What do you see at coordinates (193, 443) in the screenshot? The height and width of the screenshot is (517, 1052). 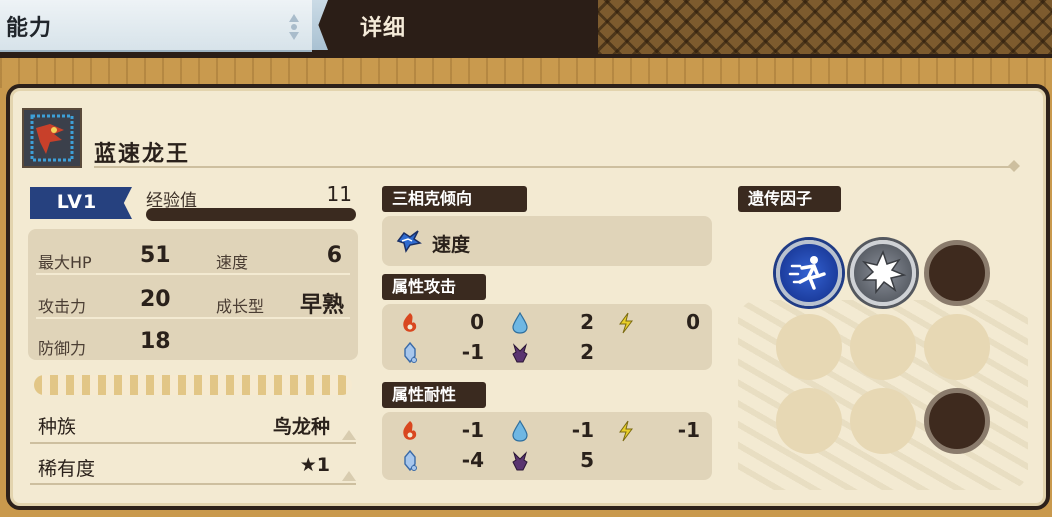 I see `species-underline` at bounding box center [193, 443].